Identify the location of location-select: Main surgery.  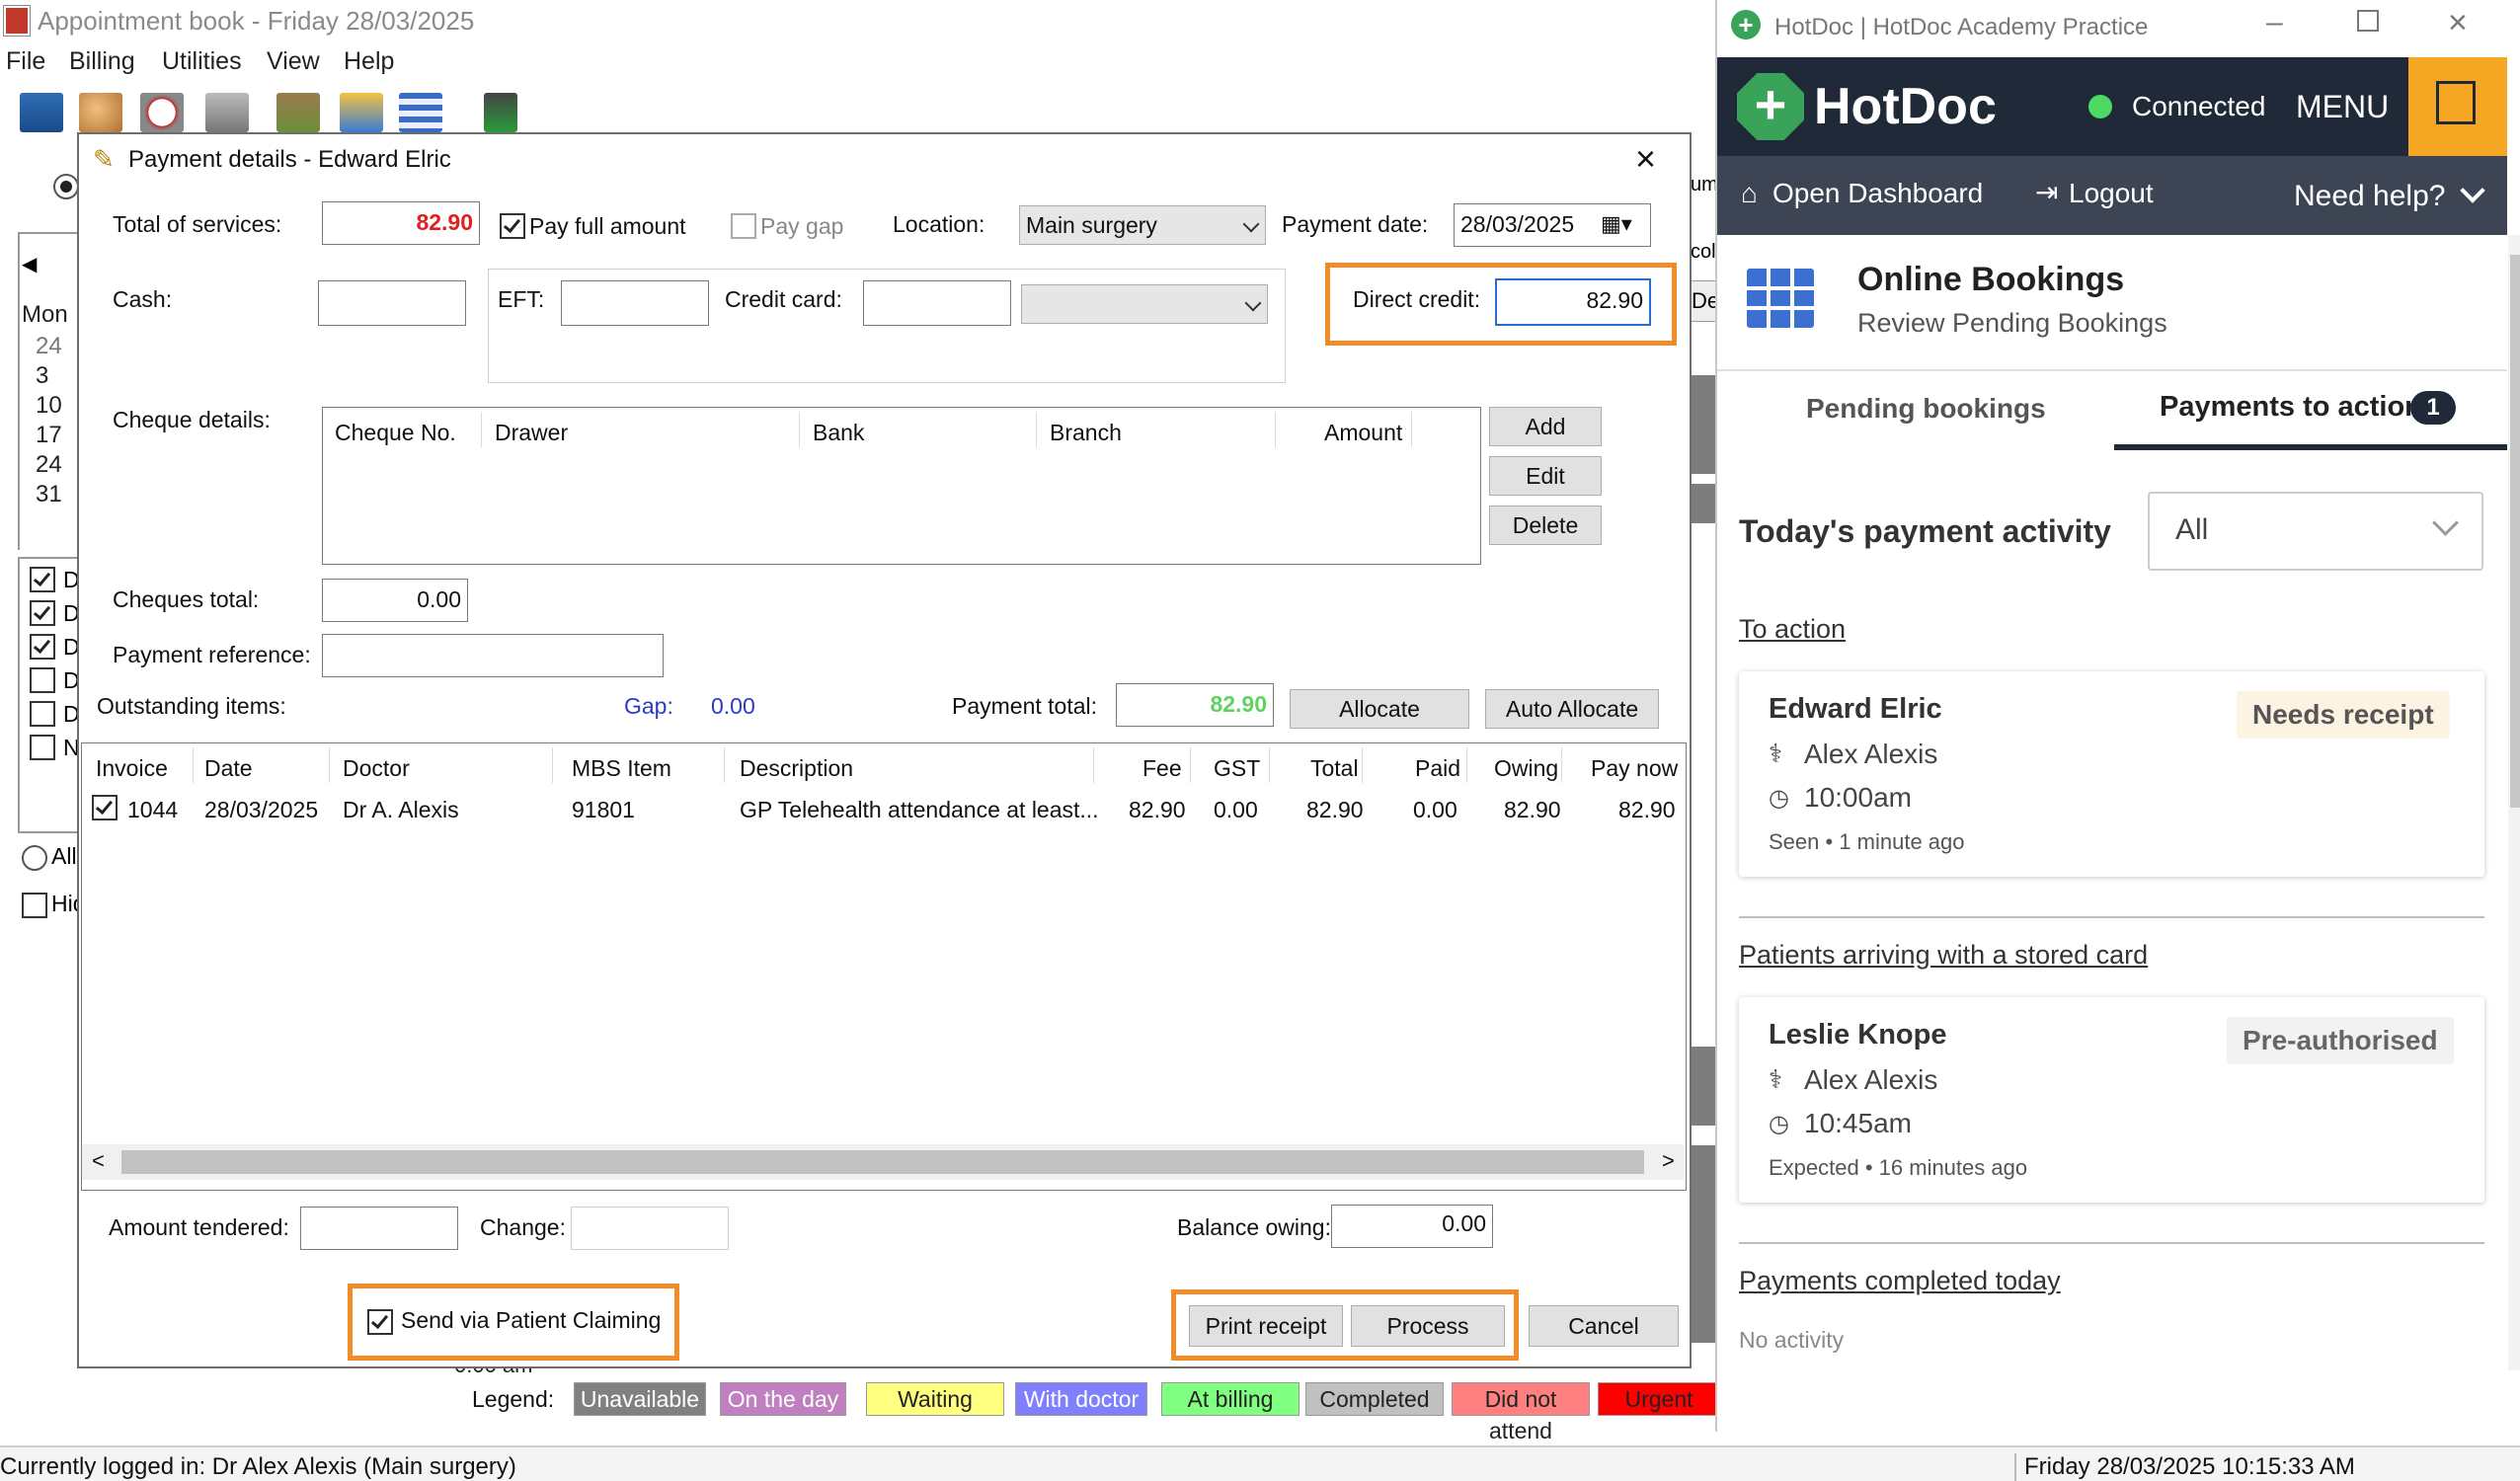
(1142, 225).